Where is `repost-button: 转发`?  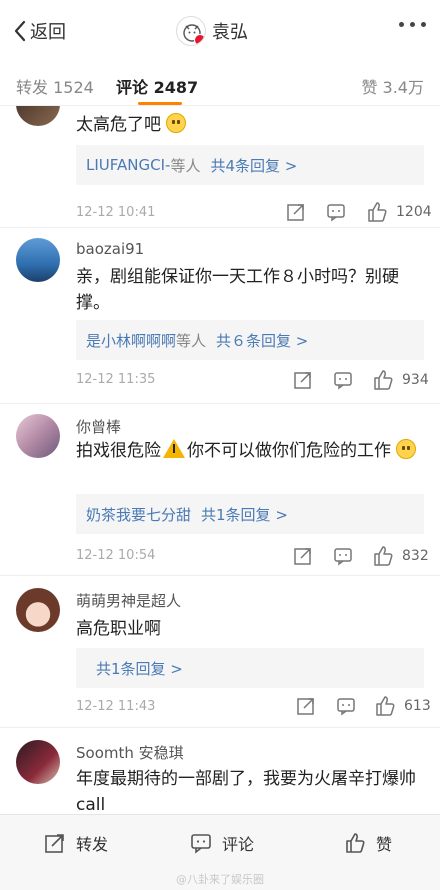
repost-button: 转发 is located at coordinates (76, 843).